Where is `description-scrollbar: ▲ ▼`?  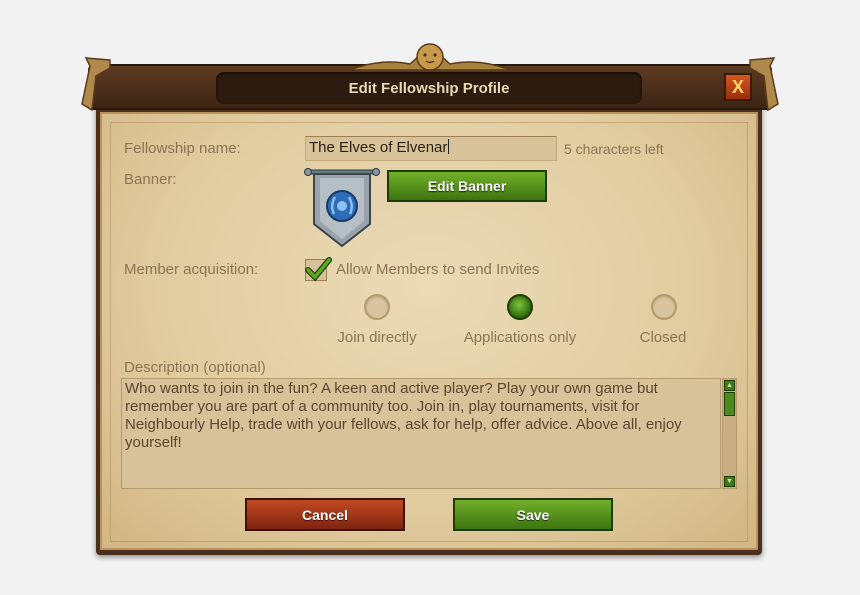
description-scrollbar: ▲ ▼ is located at coordinates (729, 433).